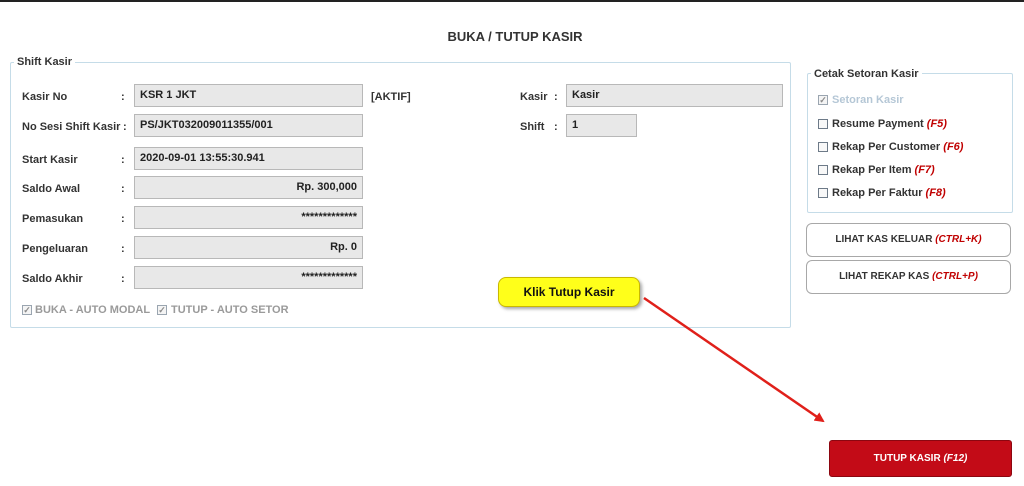  Describe the element at coordinates (569, 292) in the screenshot. I see `annotation-callout: Klik Tutup Kasir` at that location.